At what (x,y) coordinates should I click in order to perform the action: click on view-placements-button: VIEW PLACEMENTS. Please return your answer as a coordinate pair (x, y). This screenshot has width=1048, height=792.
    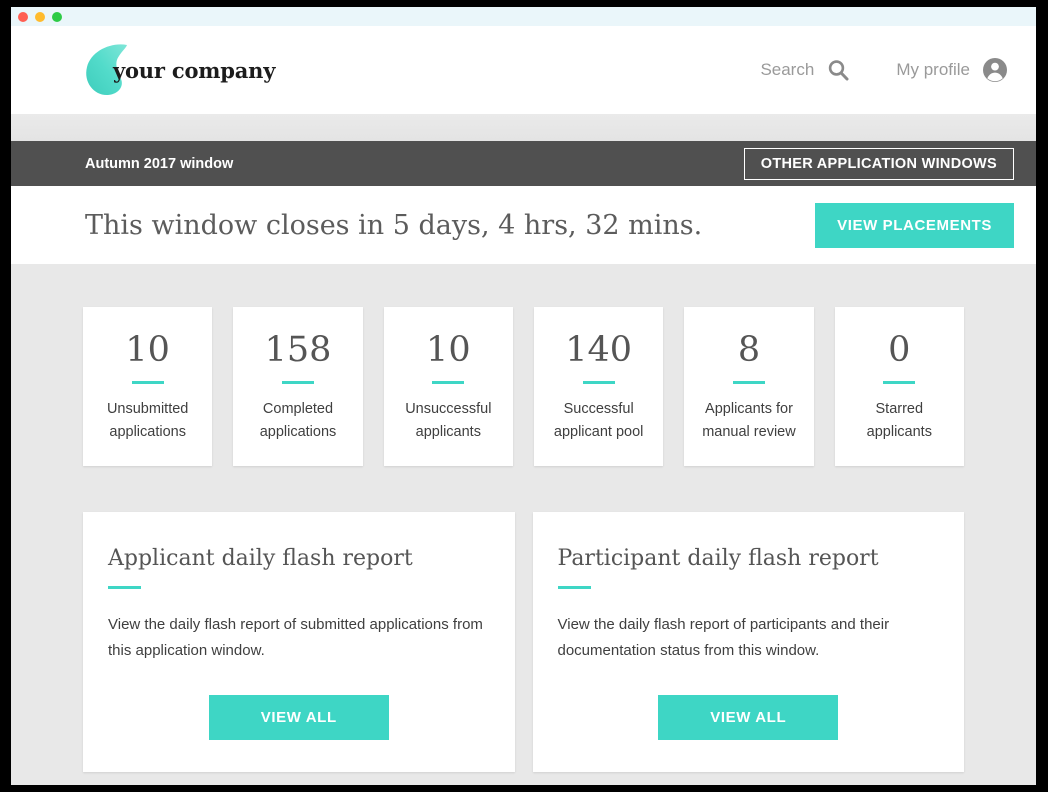
    Looking at the image, I should click on (914, 225).